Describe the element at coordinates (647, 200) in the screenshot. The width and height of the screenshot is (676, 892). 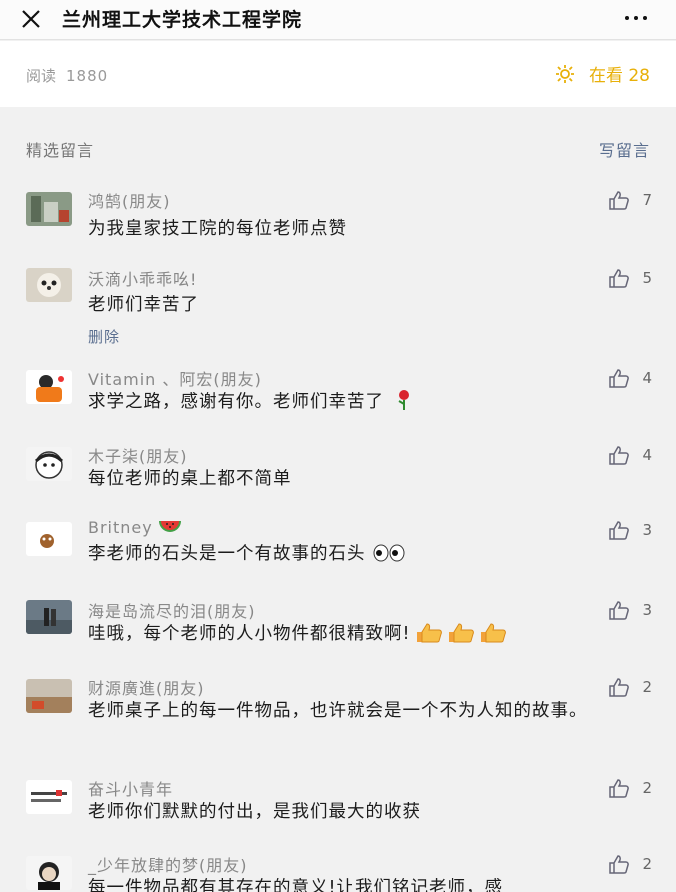
I see `like-count: 7` at that location.